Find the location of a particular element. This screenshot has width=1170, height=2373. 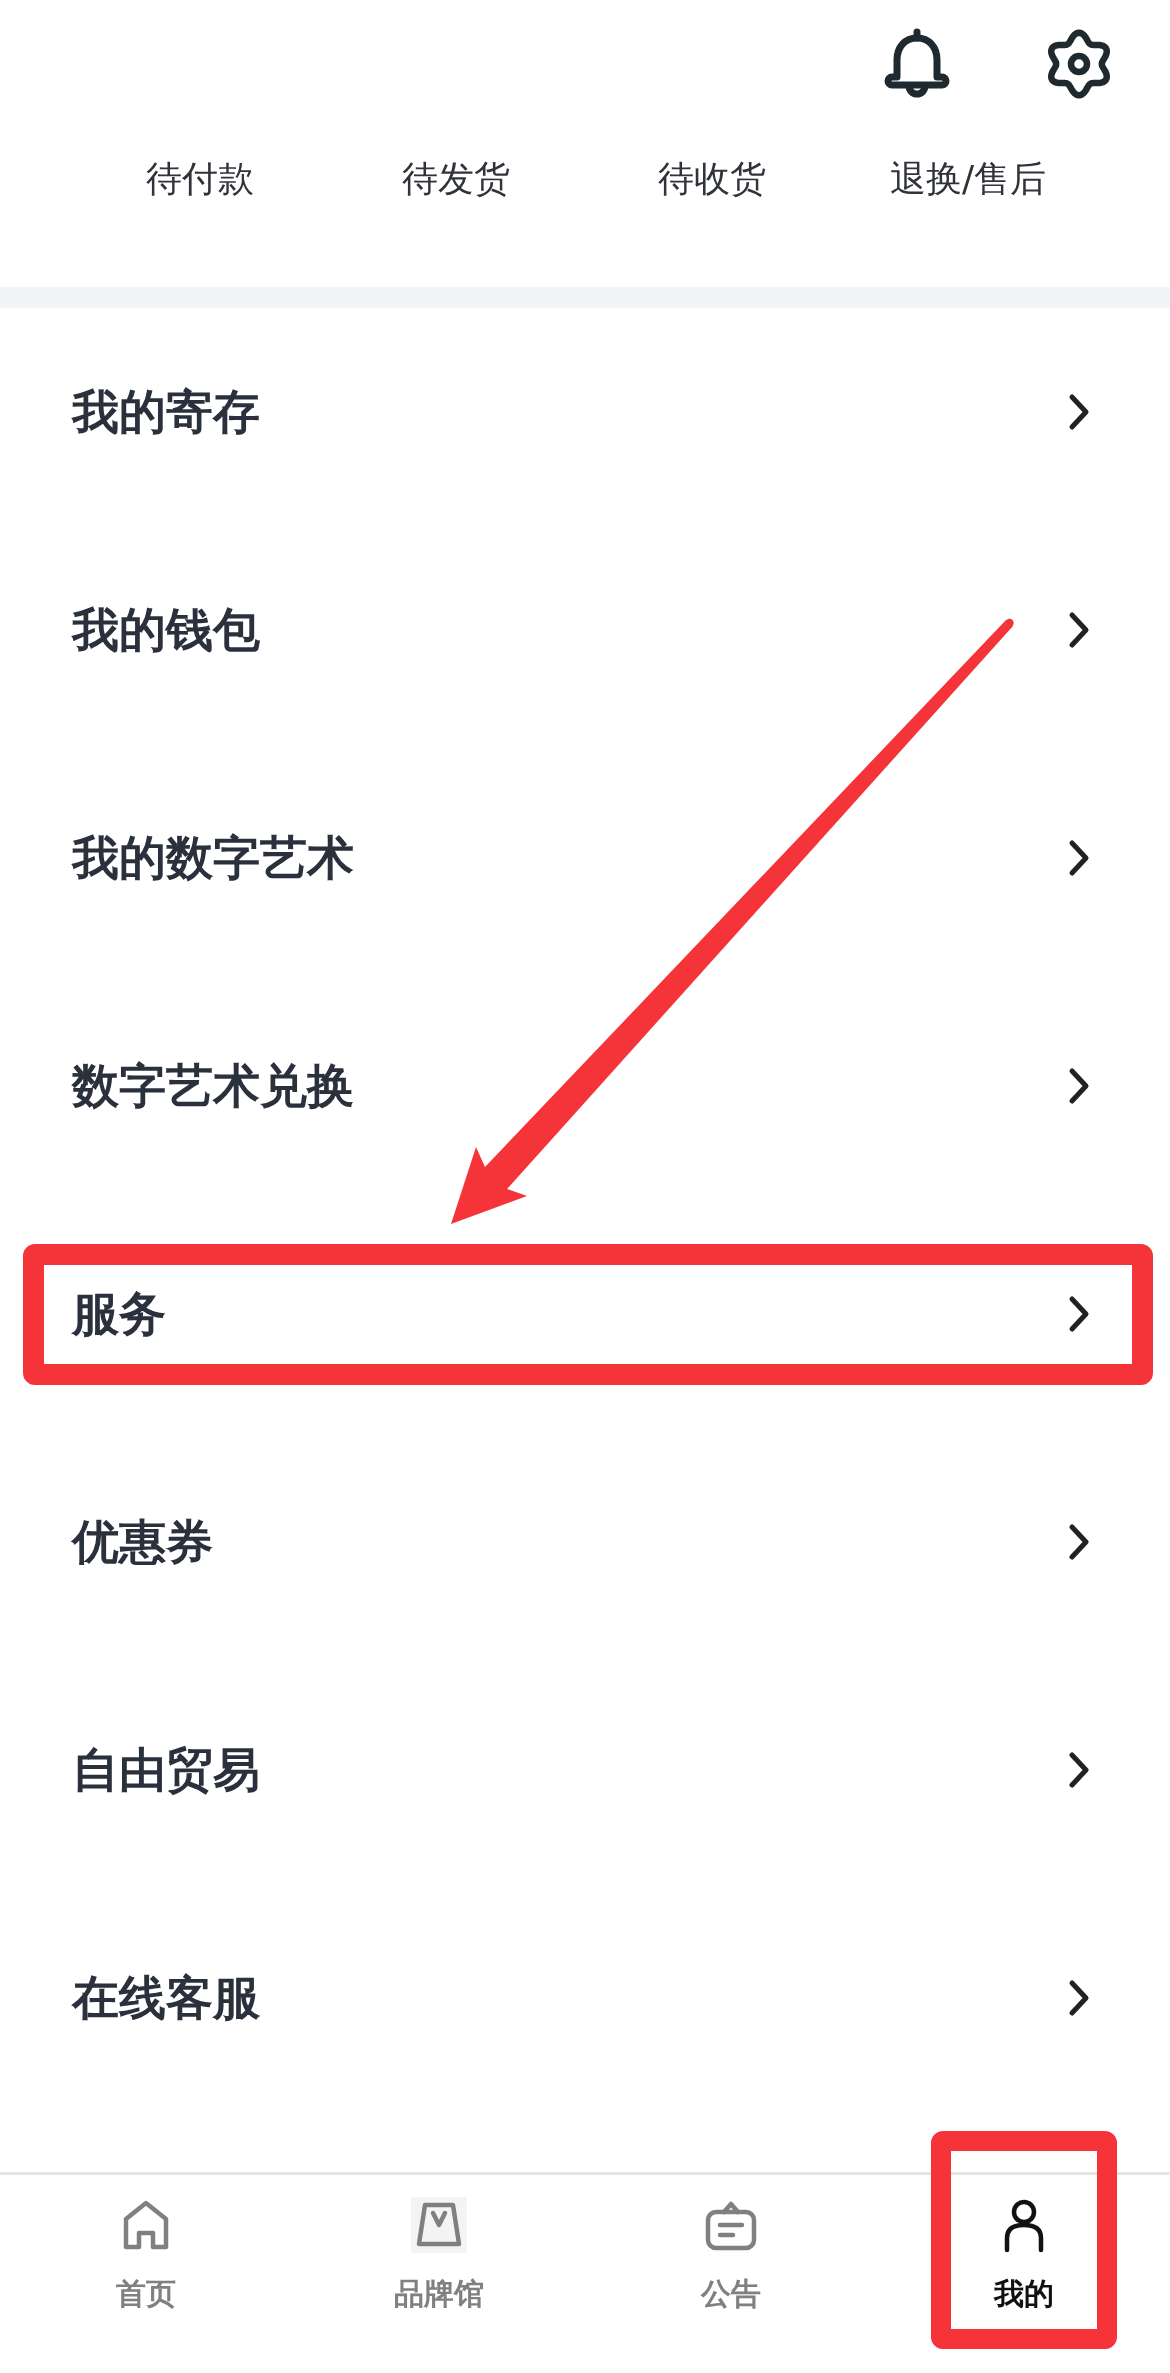

order-status-label: 待收货 is located at coordinates (712, 179).